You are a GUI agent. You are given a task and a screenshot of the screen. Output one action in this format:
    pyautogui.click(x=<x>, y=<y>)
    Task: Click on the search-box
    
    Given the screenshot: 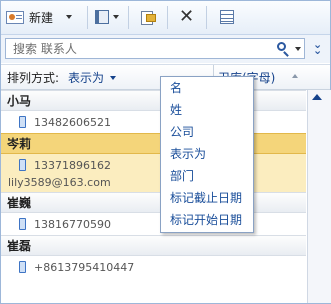 What is the action you would take?
    pyautogui.click(x=155, y=48)
    